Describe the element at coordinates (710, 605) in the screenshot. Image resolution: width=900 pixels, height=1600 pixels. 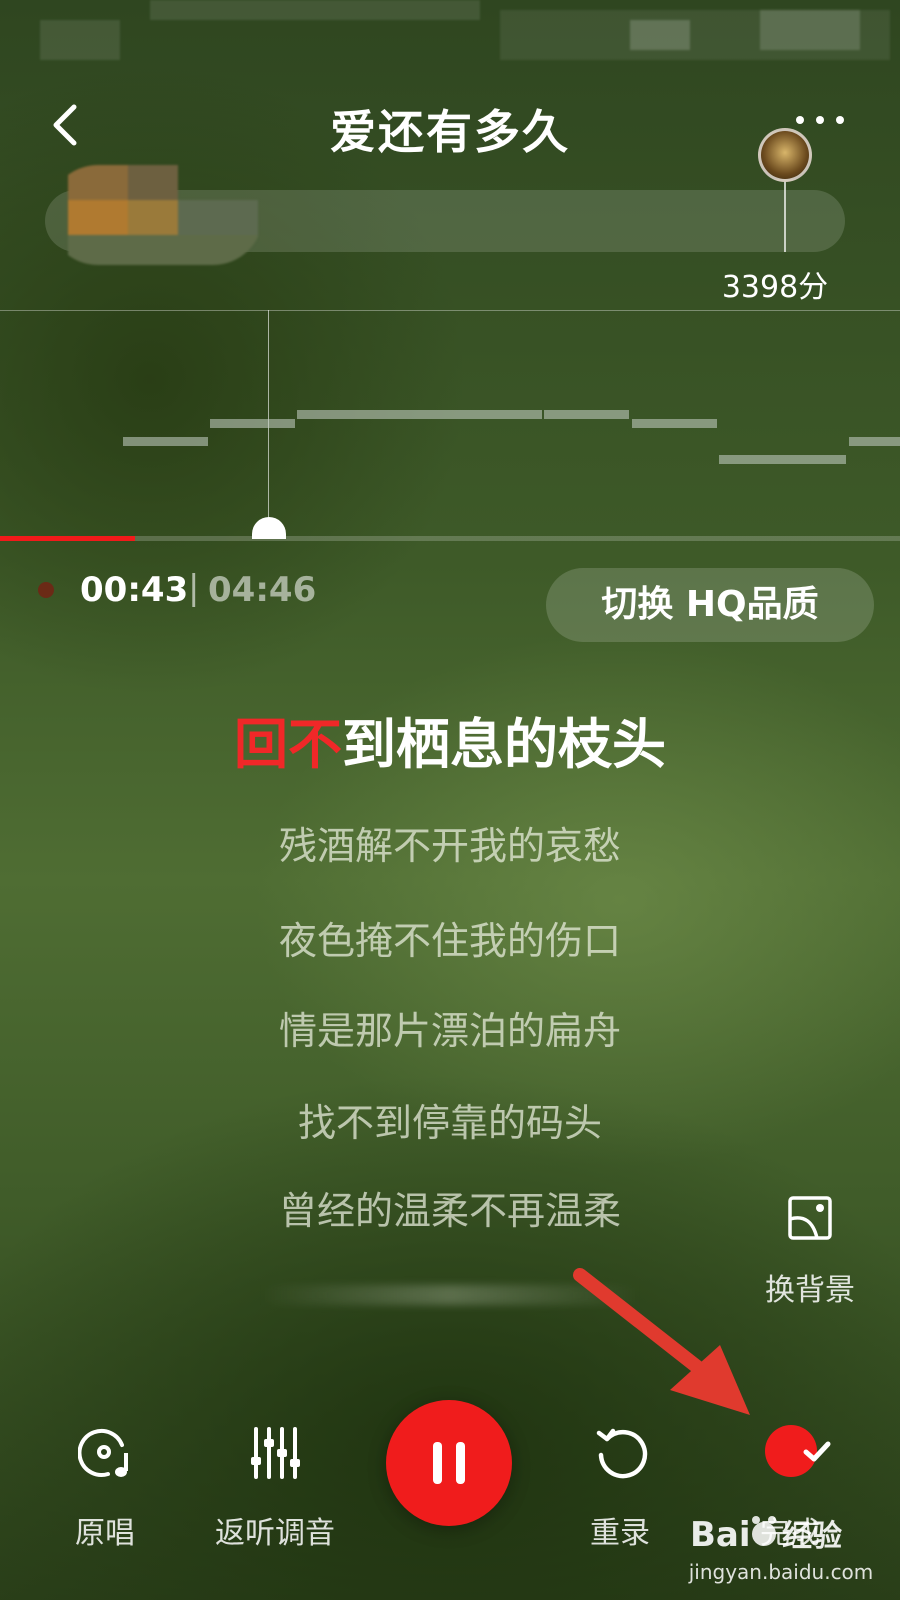
I see `switch-hq-quality-button: 切换 HQ品质` at that location.